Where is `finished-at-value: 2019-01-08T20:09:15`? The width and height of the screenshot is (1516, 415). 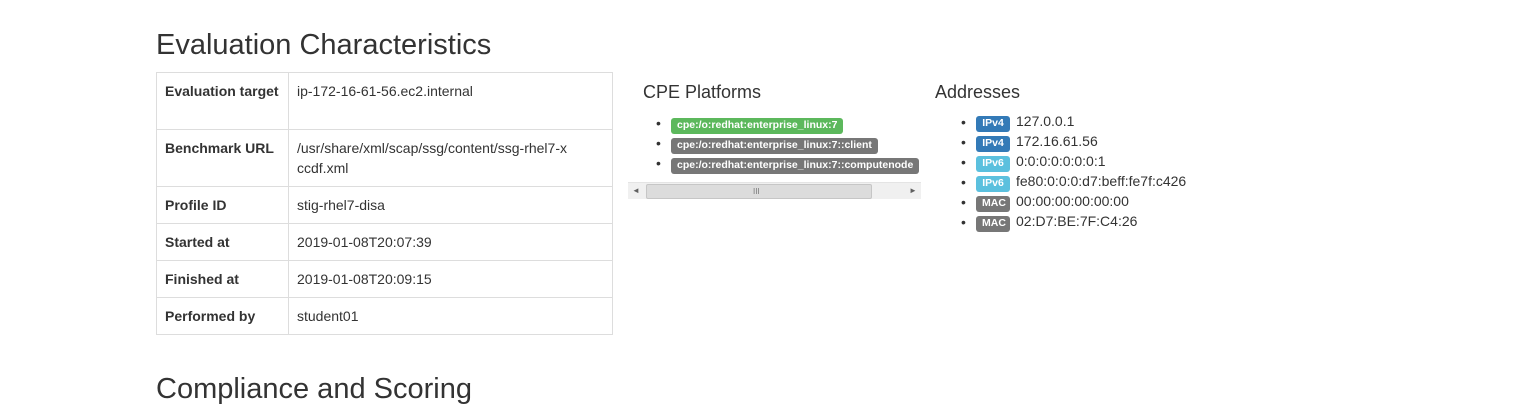 finished-at-value: 2019-01-08T20:09:15 is located at coordinates (450, 279).